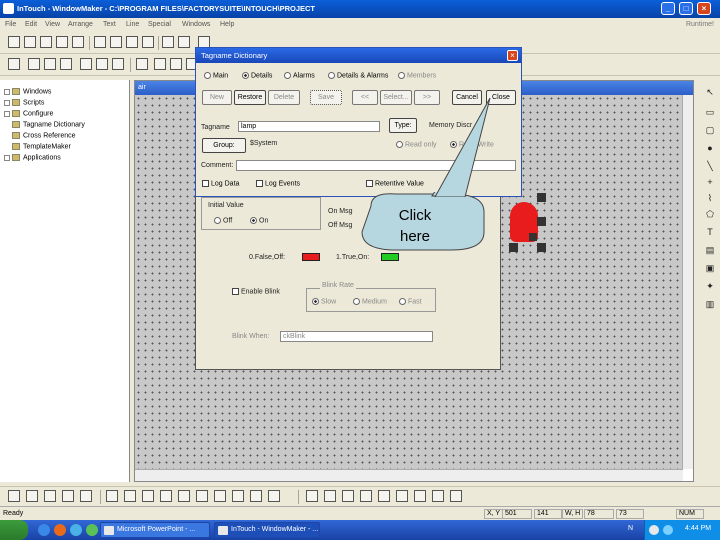 This screenshot has height=540, width=720. I want to click on open-folder-icon, so click(30, 42).